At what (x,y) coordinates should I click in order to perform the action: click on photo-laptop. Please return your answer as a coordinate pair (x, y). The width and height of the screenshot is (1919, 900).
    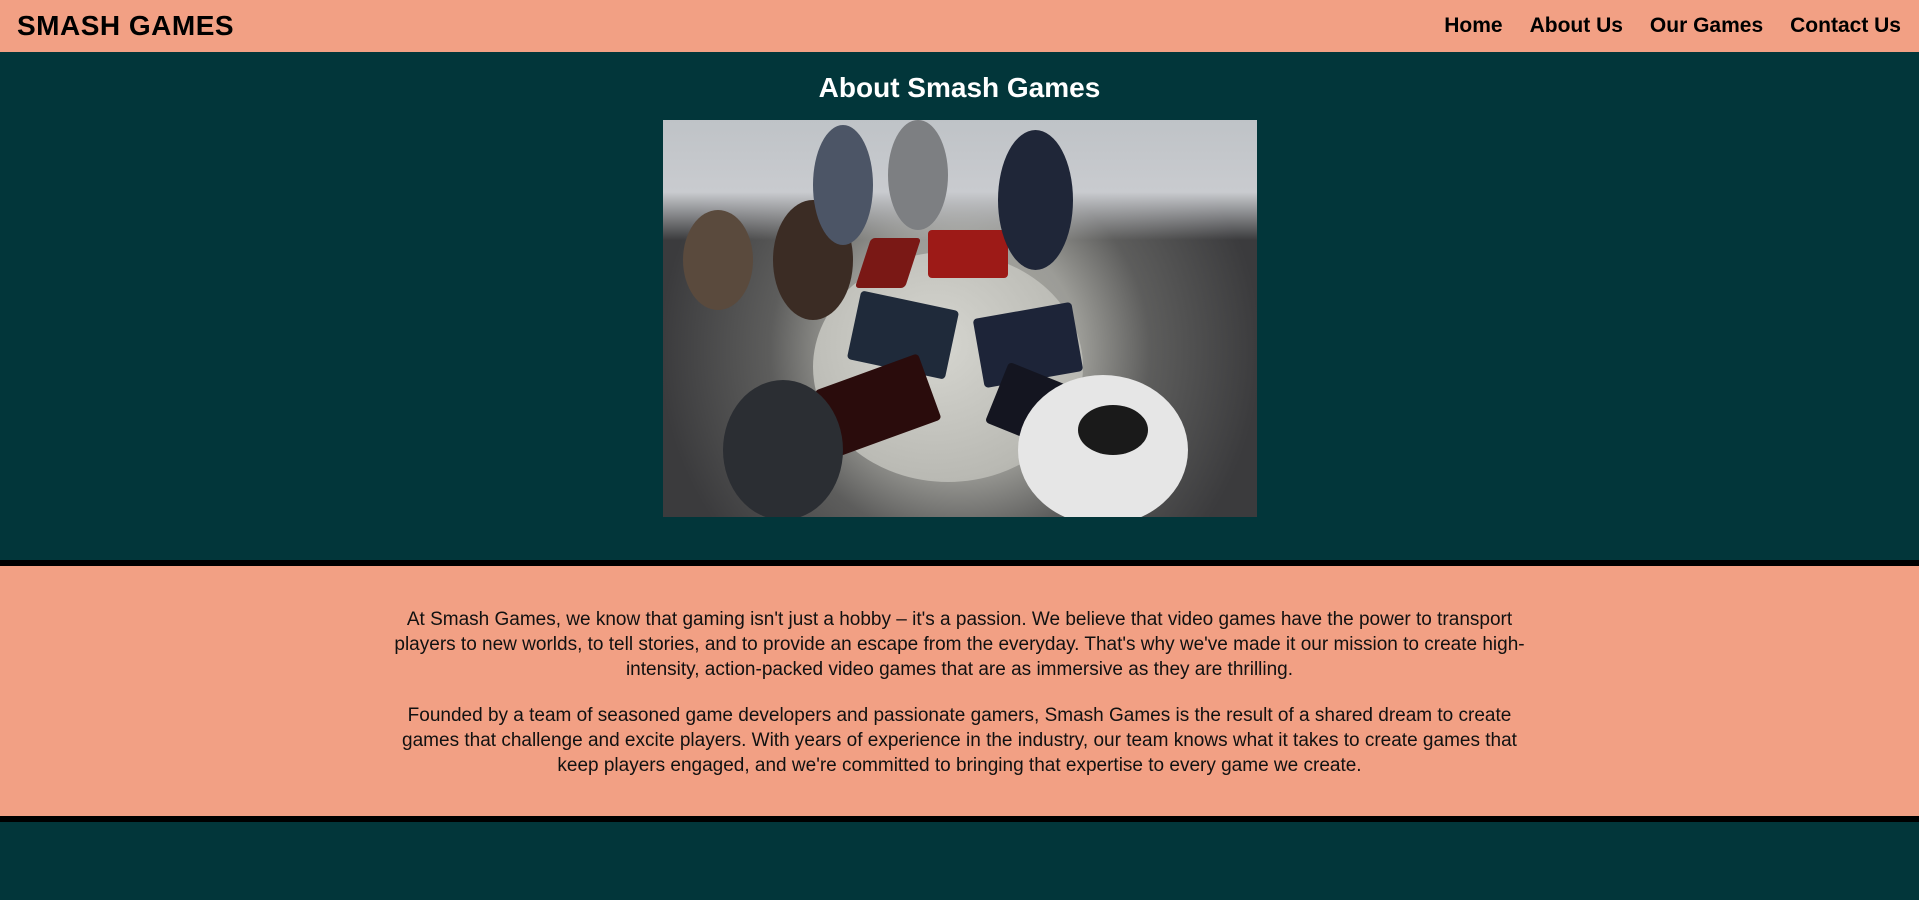
    Looking at the image, I should click on (967, 253).